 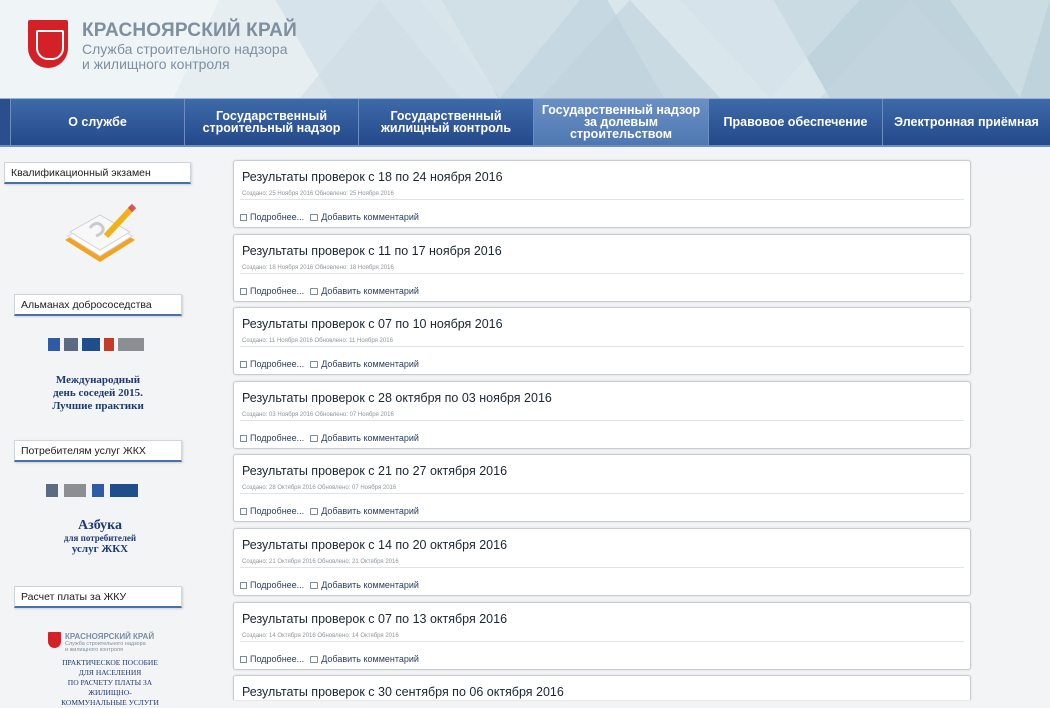 What do you see at coordinates (100, 525) in the screenshot?
I see `consumer-banner-title: Азбука` at bounding box center [100, 525].